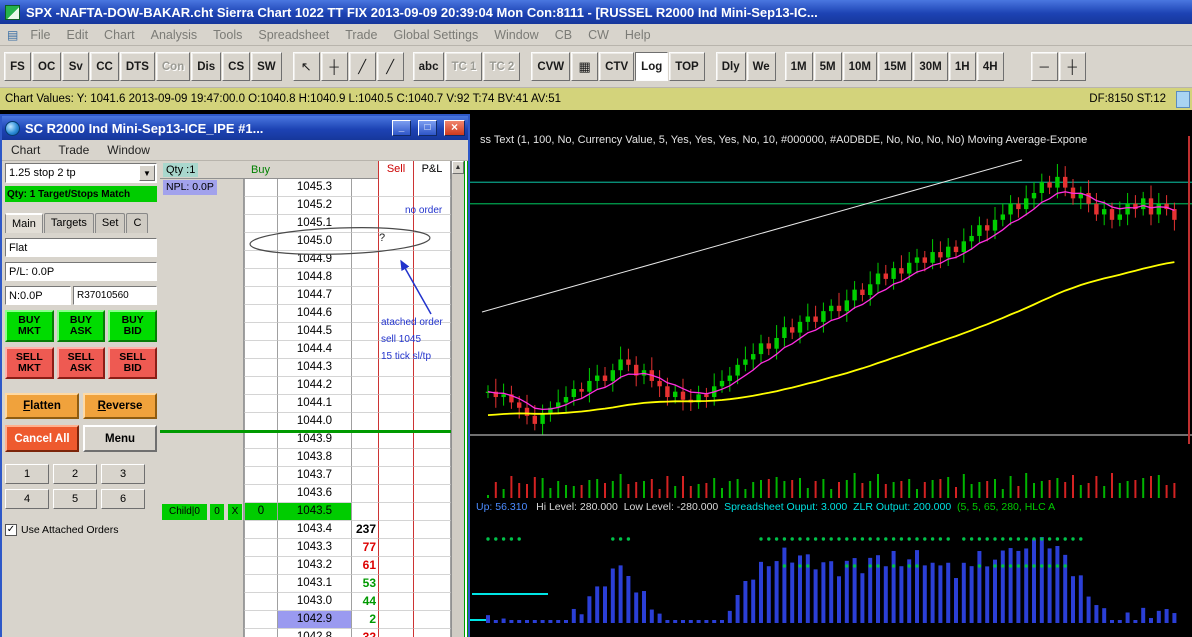  Describe the element at coordinates (75, 499) in the screenshot. I see `quantity-button-5: 5` at that location.